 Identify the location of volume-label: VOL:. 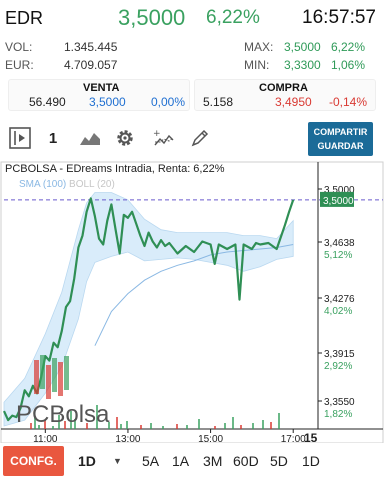
(19, 47).